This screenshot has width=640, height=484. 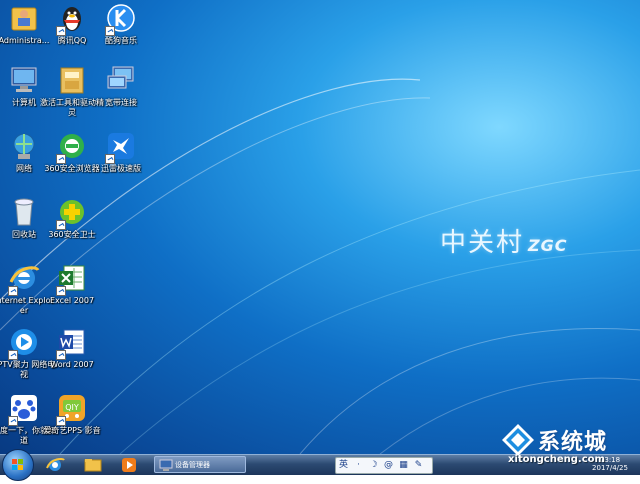 I want to click on thunder-icon, so click(x=121, y=147).